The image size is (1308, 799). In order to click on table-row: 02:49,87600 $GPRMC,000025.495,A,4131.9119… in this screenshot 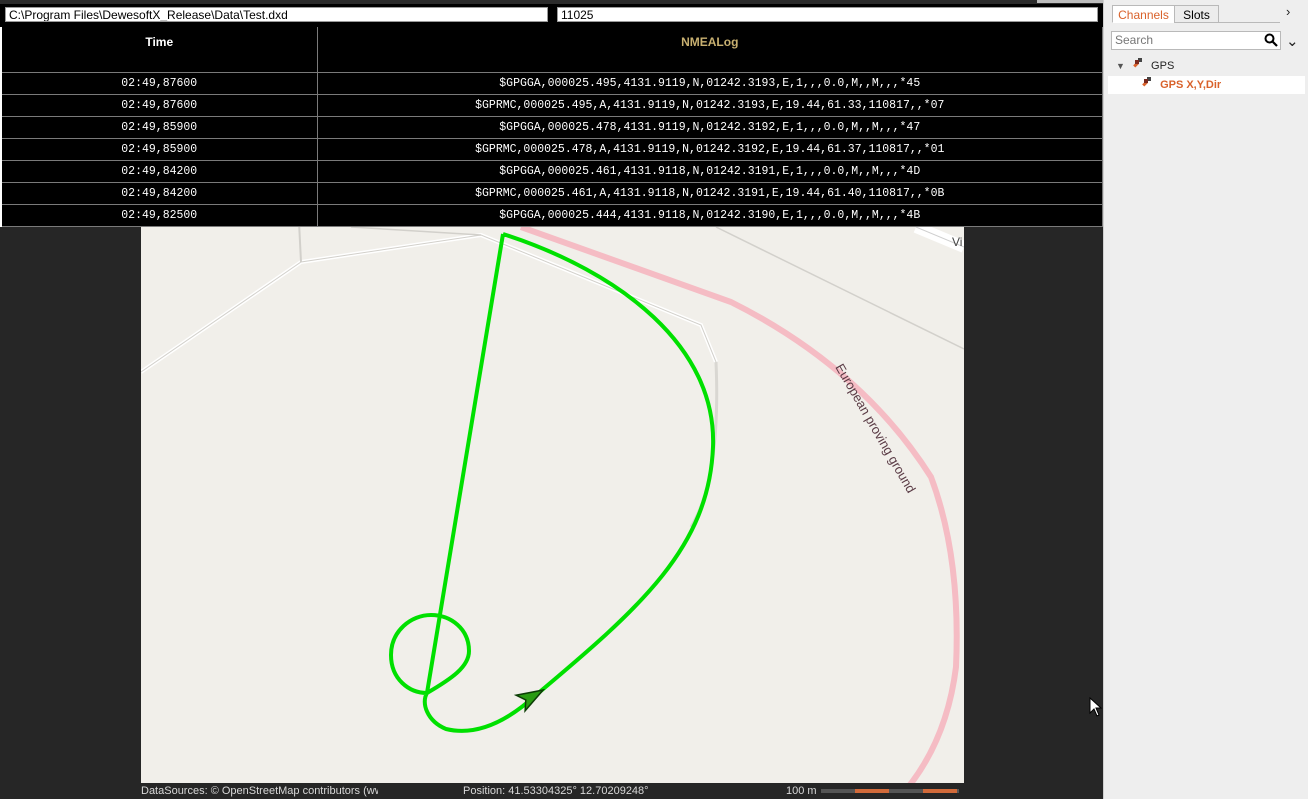, I will do `click(552, 105)`.